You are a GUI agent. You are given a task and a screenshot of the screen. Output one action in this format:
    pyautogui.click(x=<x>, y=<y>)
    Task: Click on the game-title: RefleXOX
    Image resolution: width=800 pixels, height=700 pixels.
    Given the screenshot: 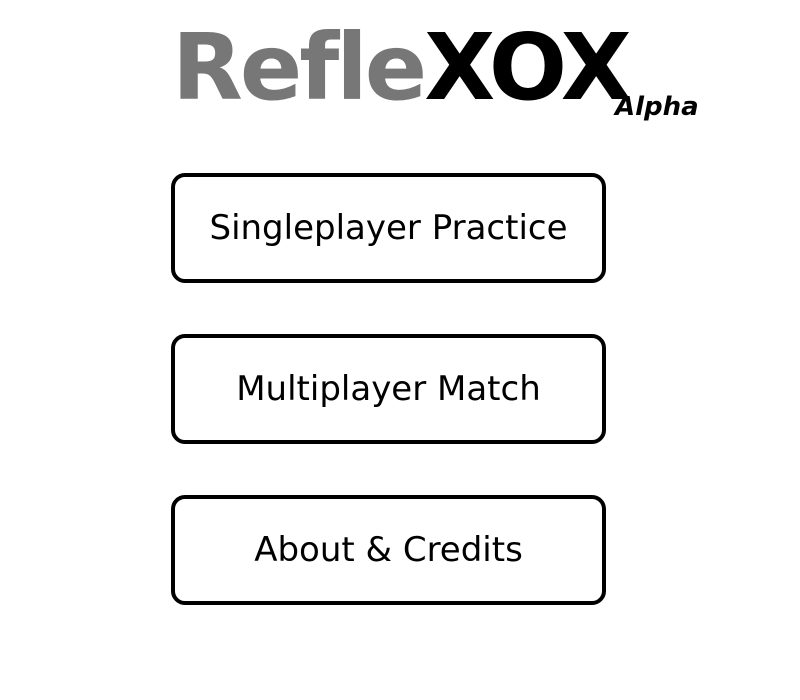 What is the action you would take?
    pyautogui.click(x=402, y=68)
    